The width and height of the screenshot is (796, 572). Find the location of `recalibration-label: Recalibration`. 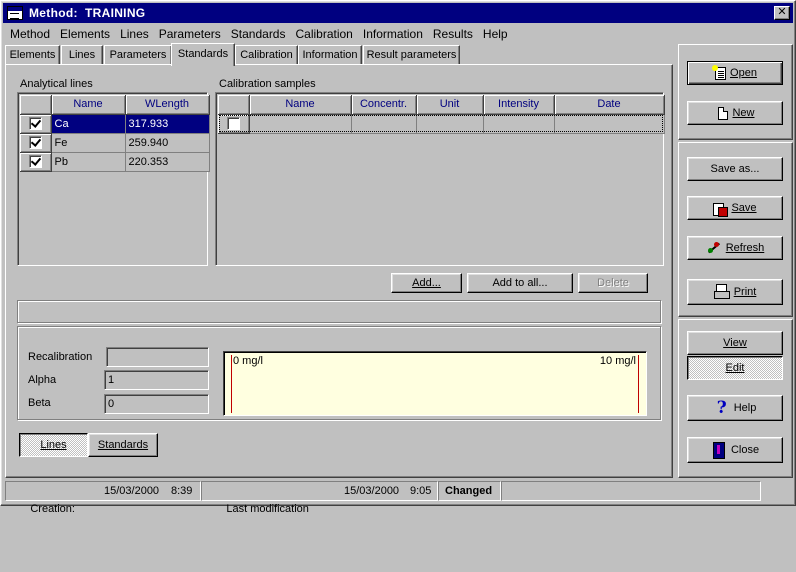

recalibration-label: Recalibration is located at coordinates (60, 357).